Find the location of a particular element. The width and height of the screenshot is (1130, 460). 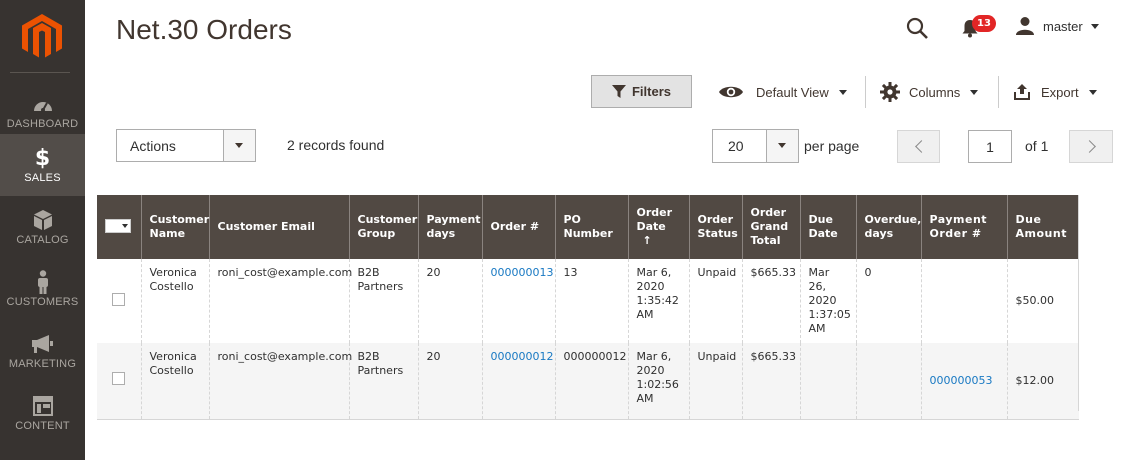

per-page-toggle is located at coordinates (782, 146).